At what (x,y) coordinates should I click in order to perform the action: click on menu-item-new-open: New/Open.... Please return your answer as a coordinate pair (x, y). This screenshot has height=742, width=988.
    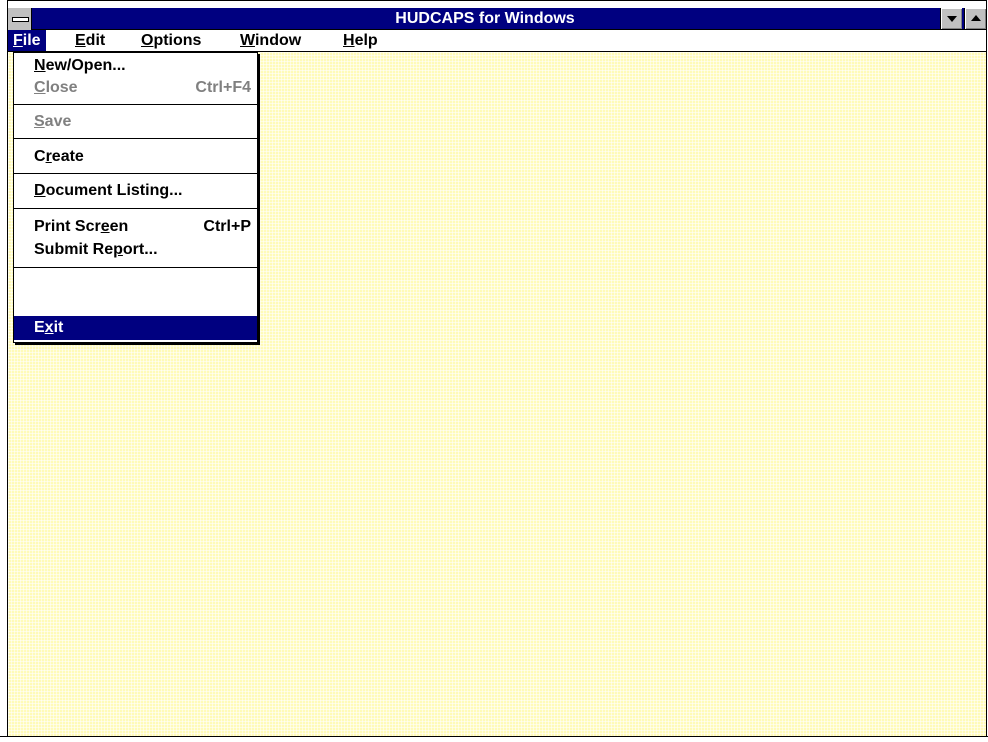
    Looking at the image, I should click on (135, 66).